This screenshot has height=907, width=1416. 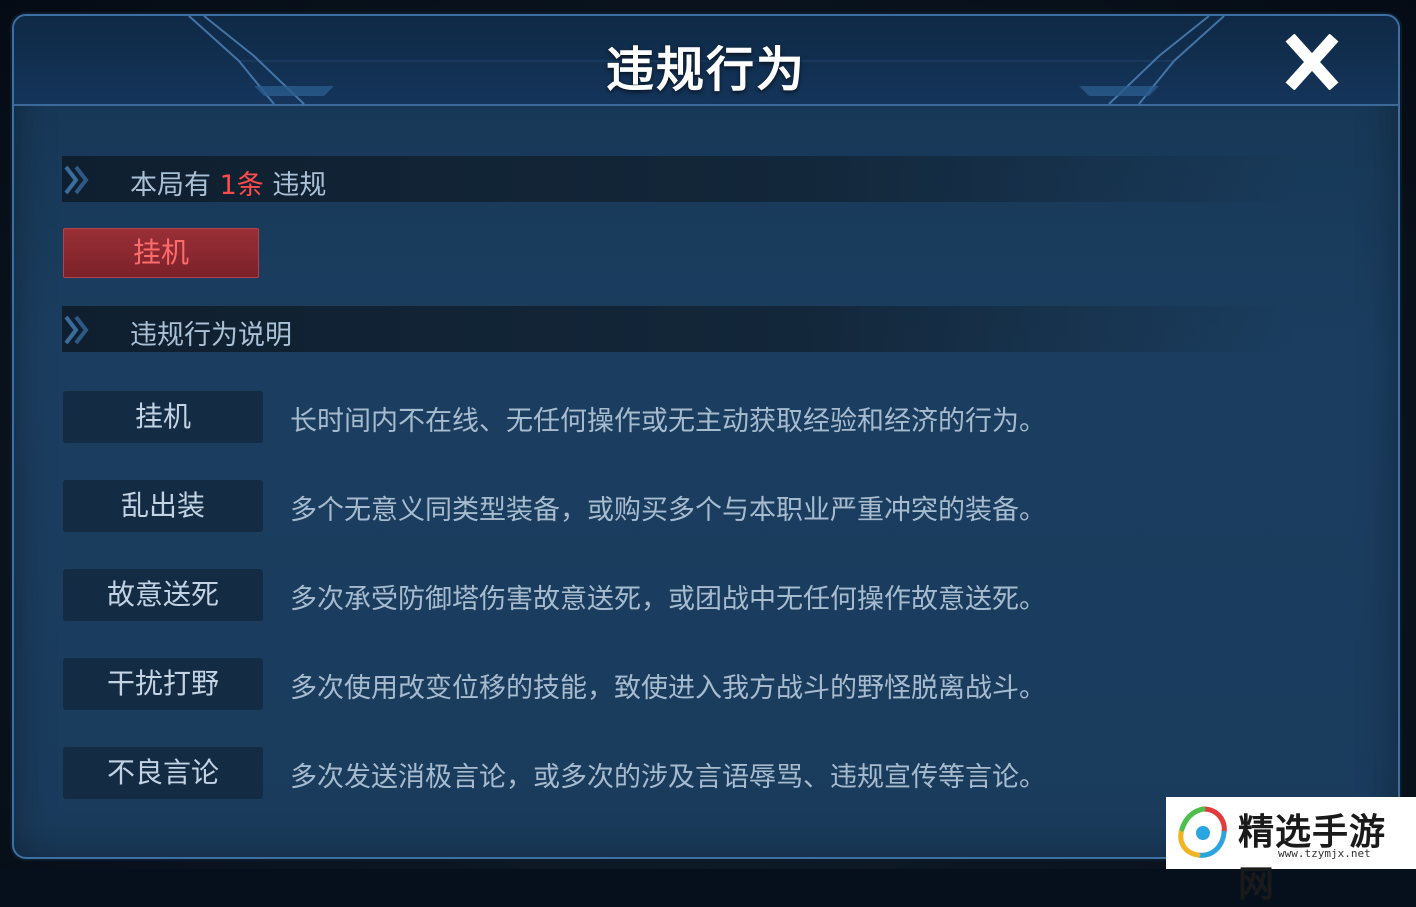 I want to click on violation-summary-text: 本局有 1条 违规, so click(x=228, y=182).